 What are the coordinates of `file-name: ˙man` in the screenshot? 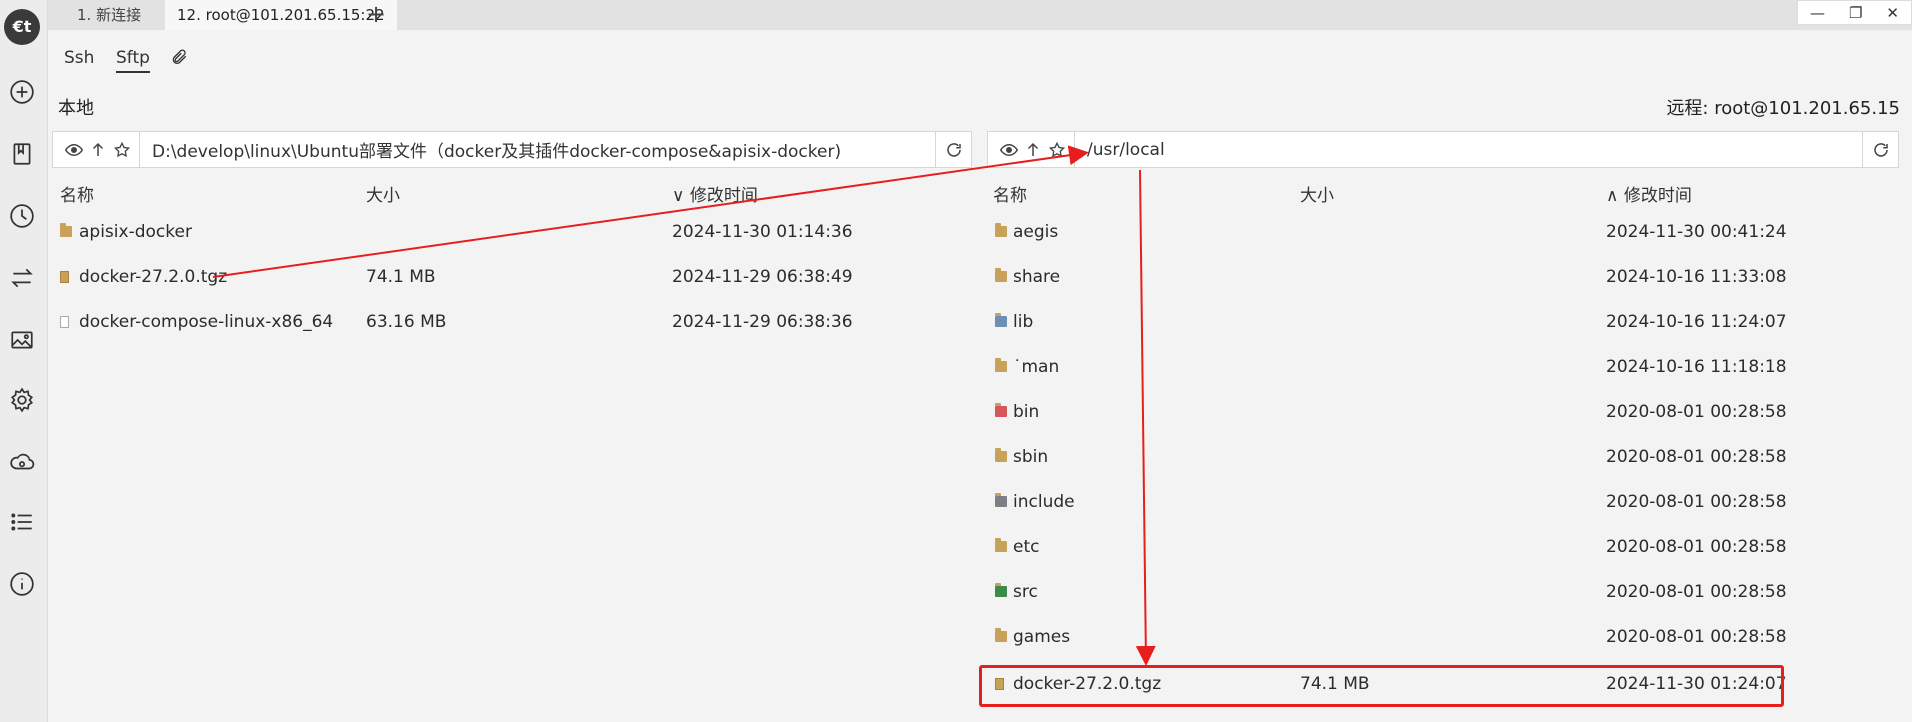 It's located at (1036, 367).